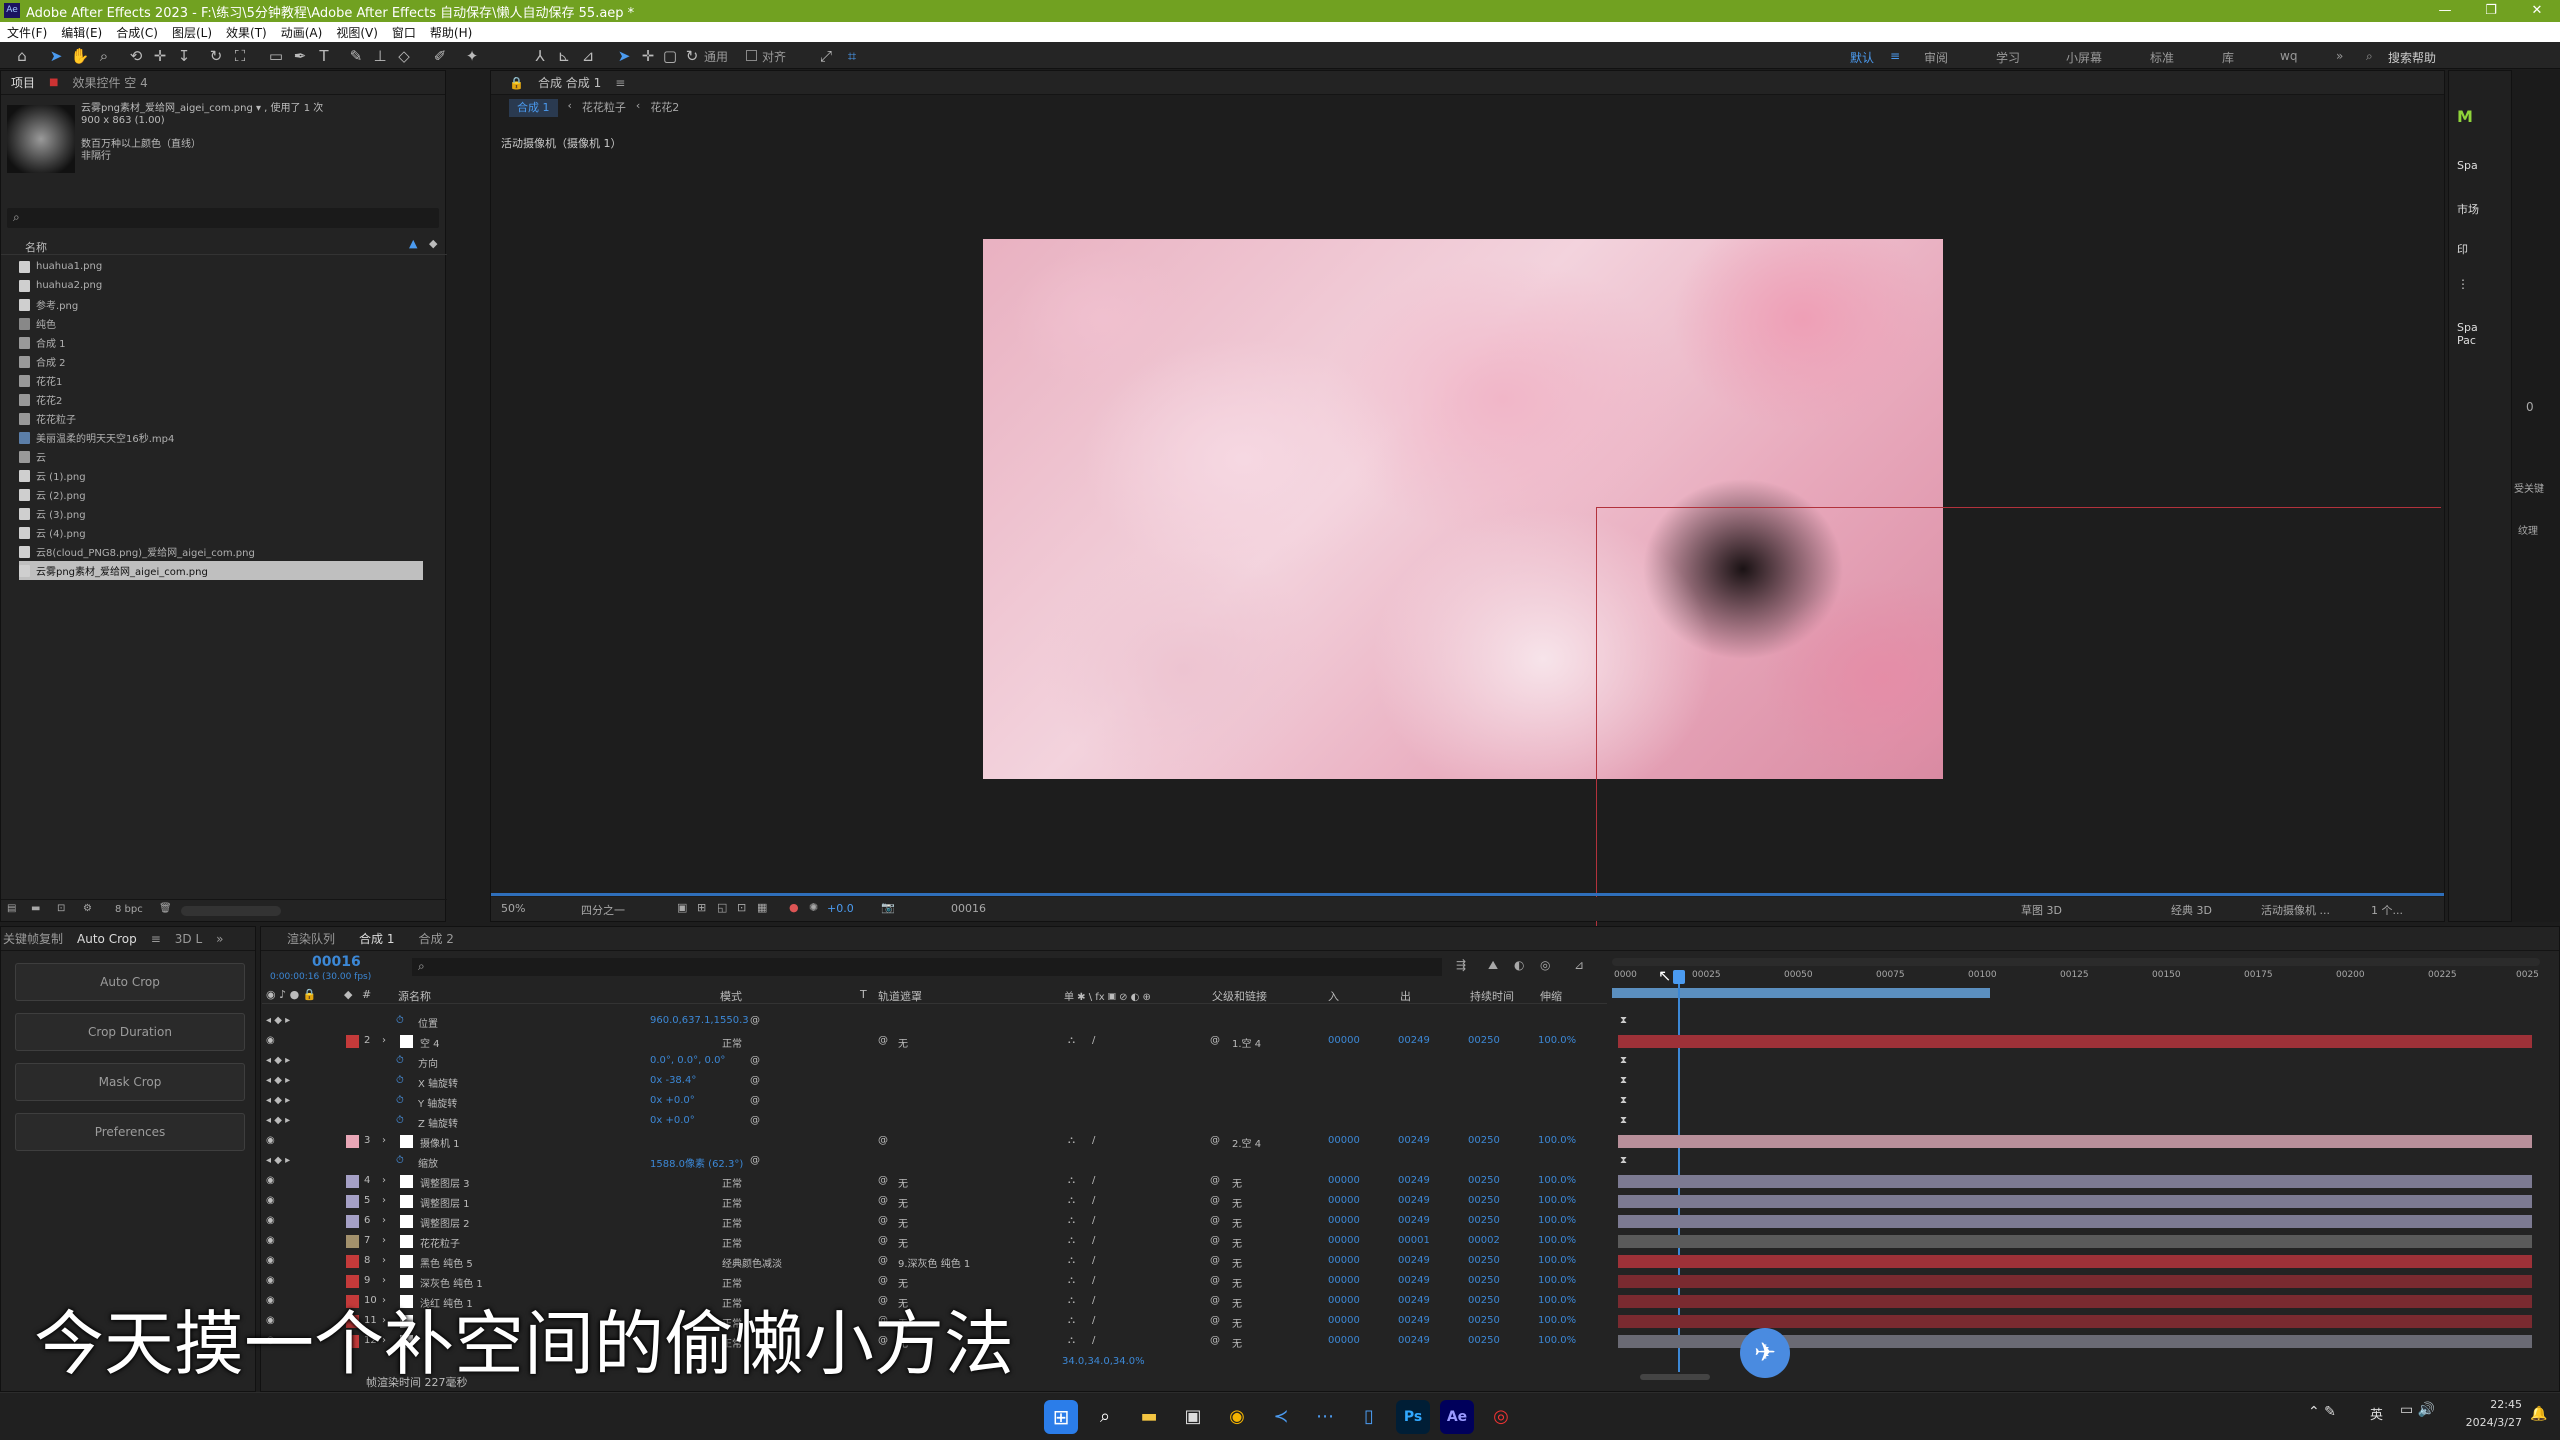 The width and height of the screenshot is (2560, 1440). Describe the element at coordinates (670, 56) in the screenshot. I see `3d-scale-icon: ▢` at that location.